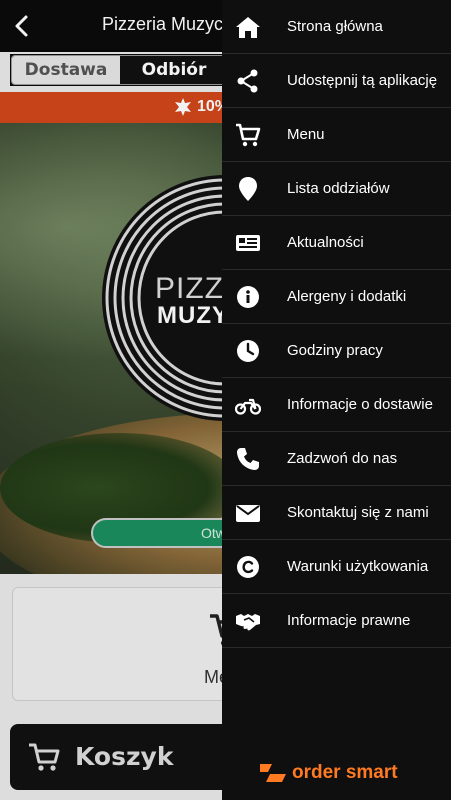  I want to click on share-icon, so click(247, 81).